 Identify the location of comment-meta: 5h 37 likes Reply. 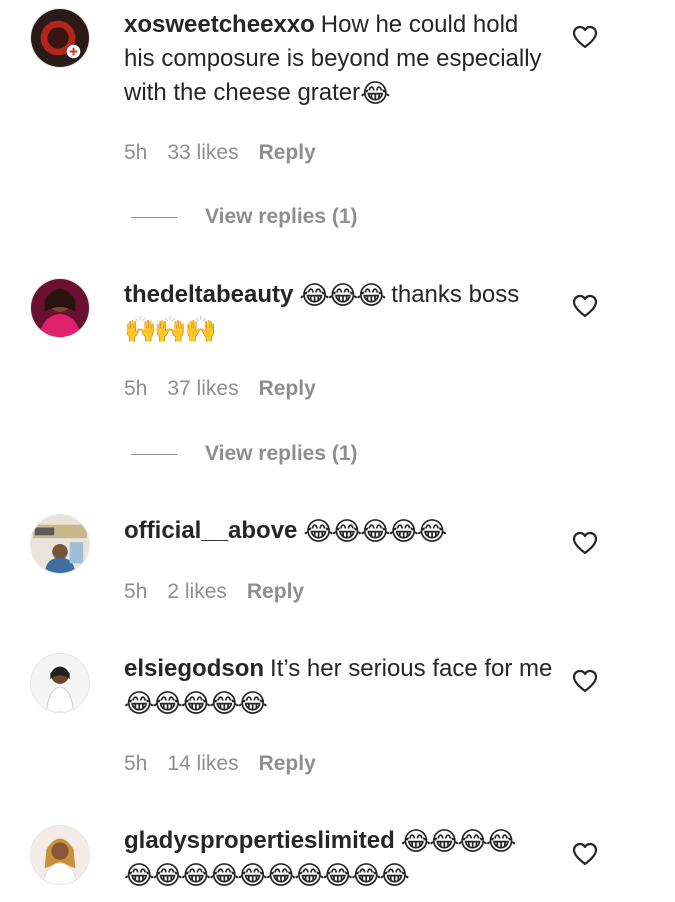
(230, 389).